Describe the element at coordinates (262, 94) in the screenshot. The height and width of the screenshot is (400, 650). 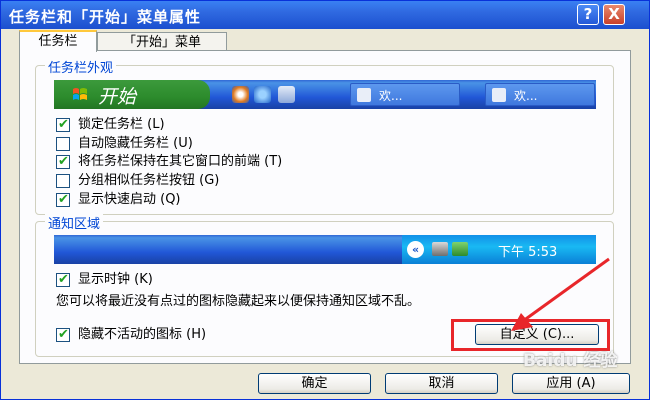
I see `internet-explorer-icon` at that location.